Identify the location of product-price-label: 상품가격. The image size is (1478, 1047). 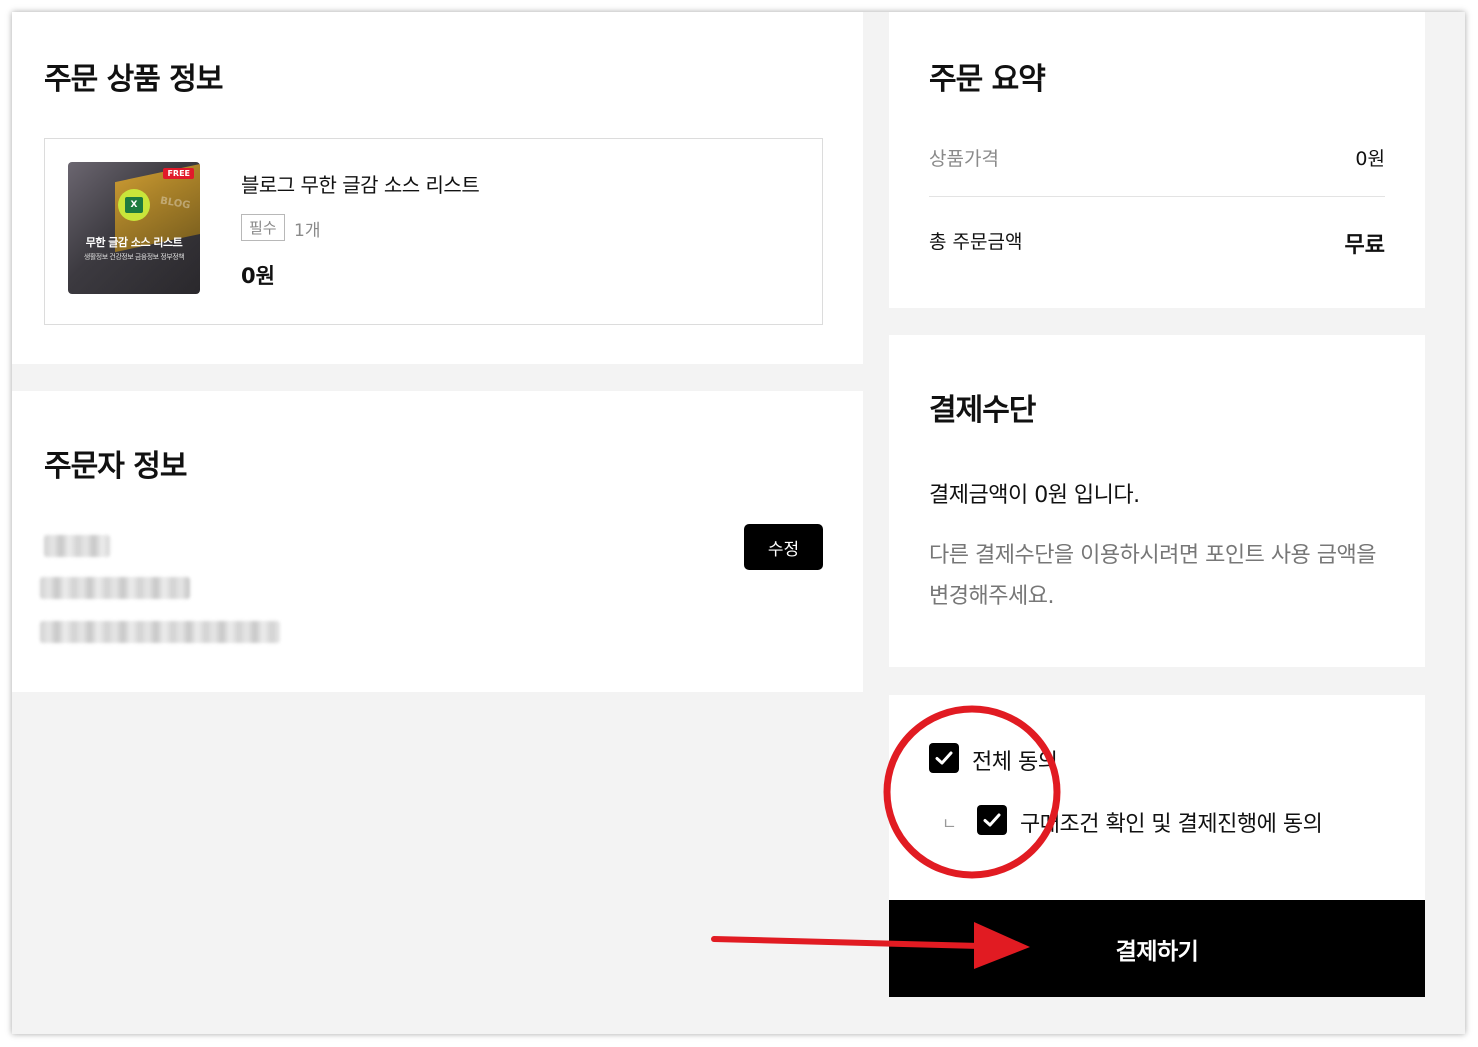
(964, 159).